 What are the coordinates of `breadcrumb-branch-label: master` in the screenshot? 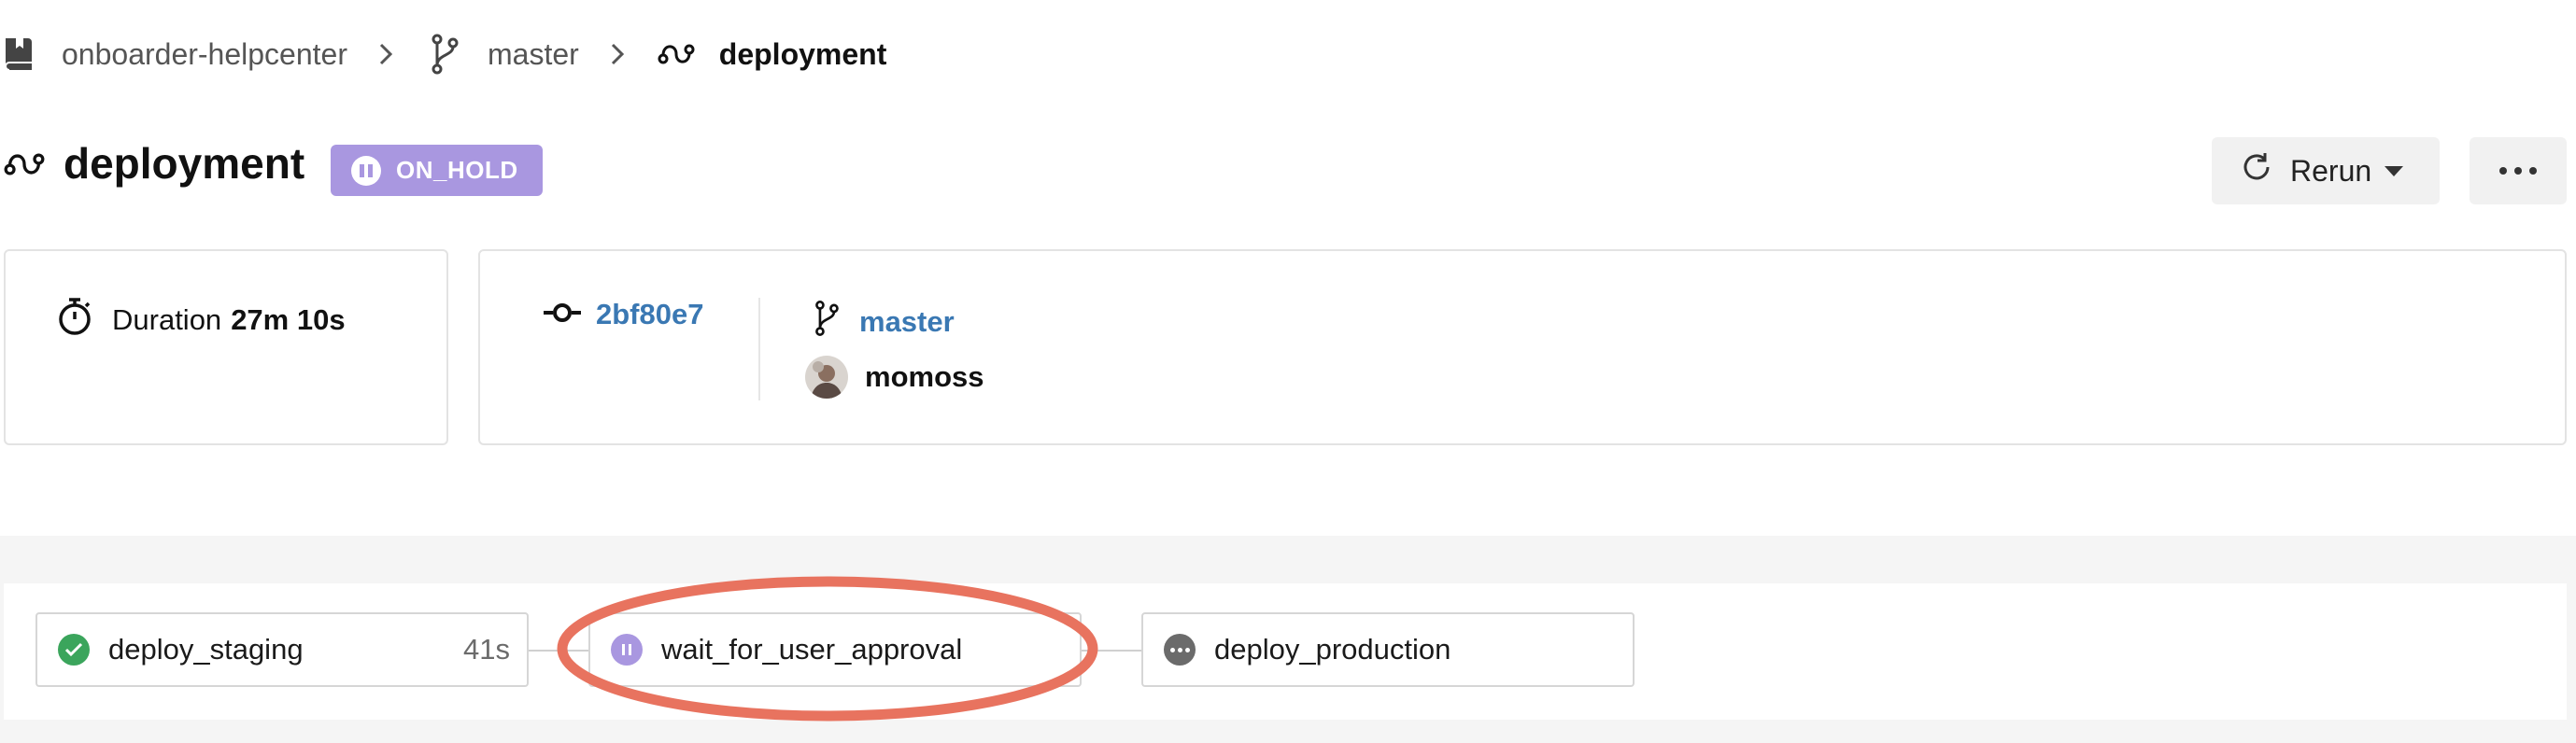 It's located at (533, 53).